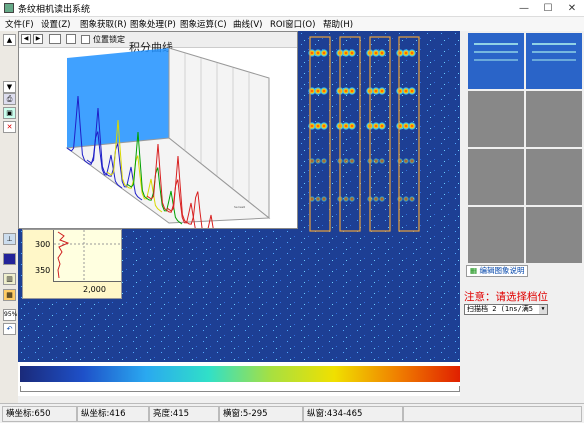 This screenshot has height=423, width=584. What do you see at coordinates (184, 414) in the screenshot?
I see `status-brightness: 亮度:415` at bounding box center [184, 414].